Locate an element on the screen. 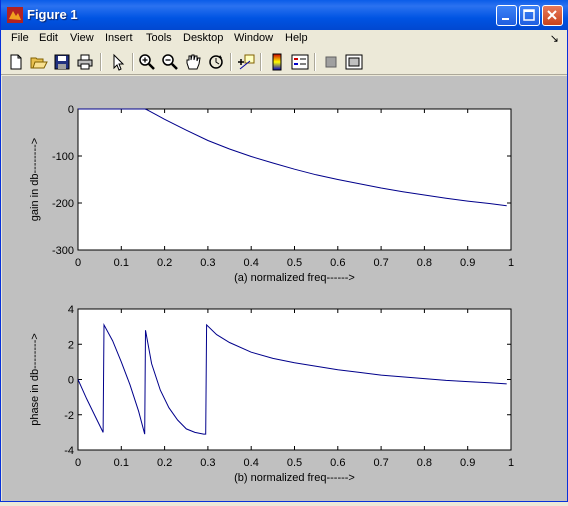 The image size is (568, 506). show-plot-tools-icon is located at coordinates (354, 62).